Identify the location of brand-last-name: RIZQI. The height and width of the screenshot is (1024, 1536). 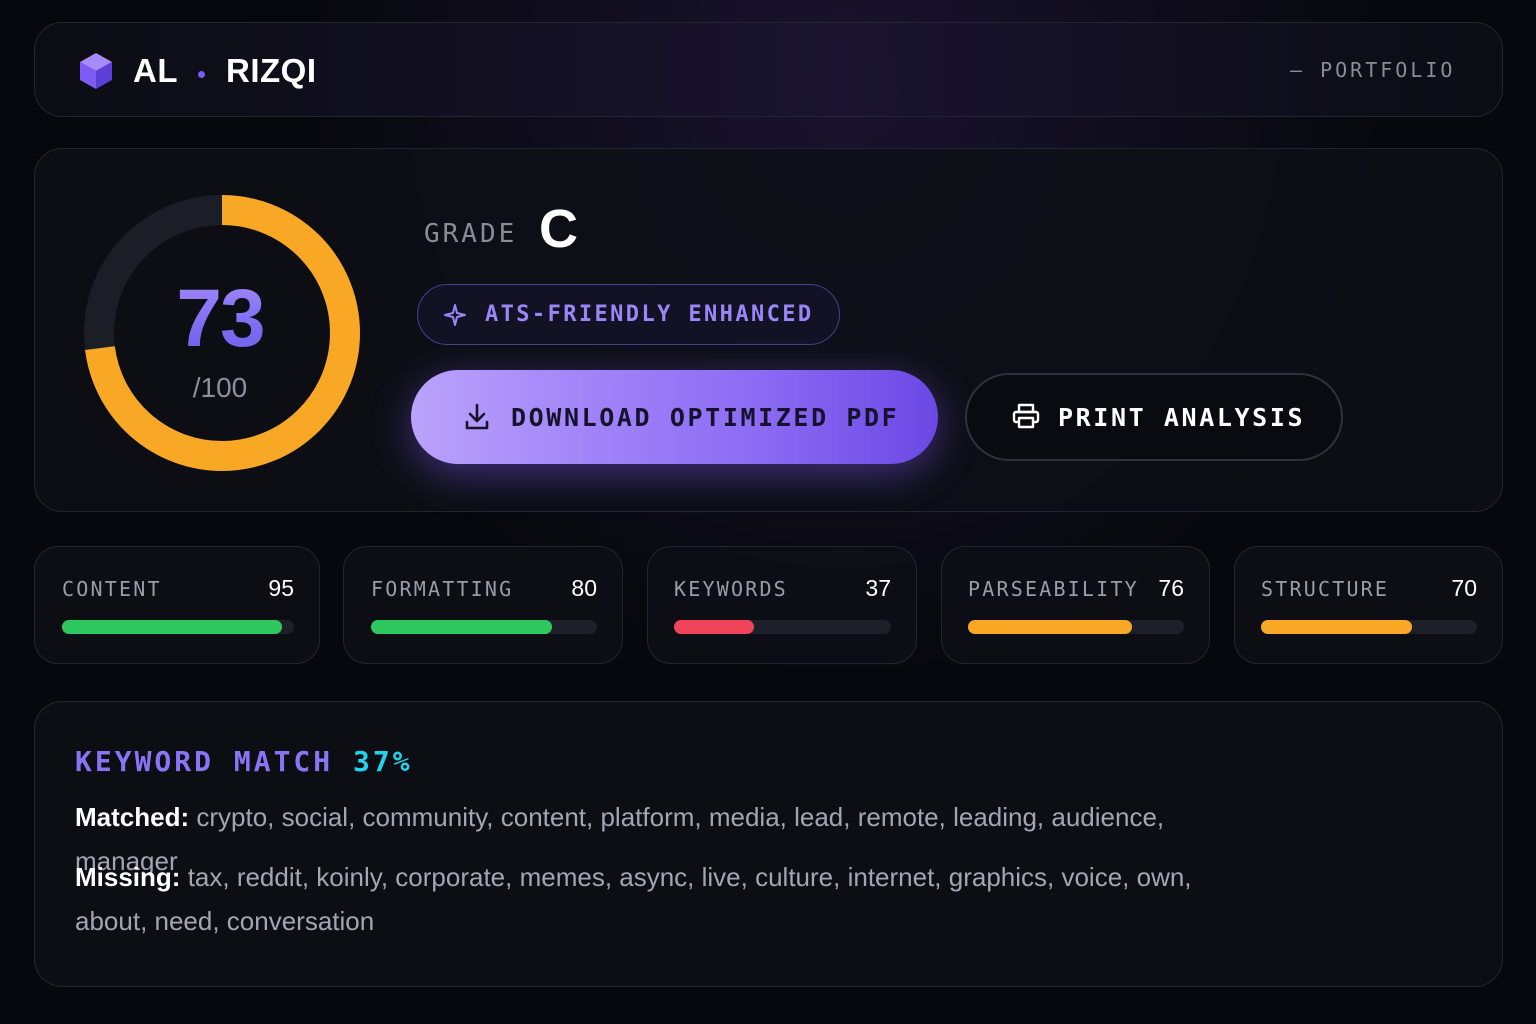
(271, 70).